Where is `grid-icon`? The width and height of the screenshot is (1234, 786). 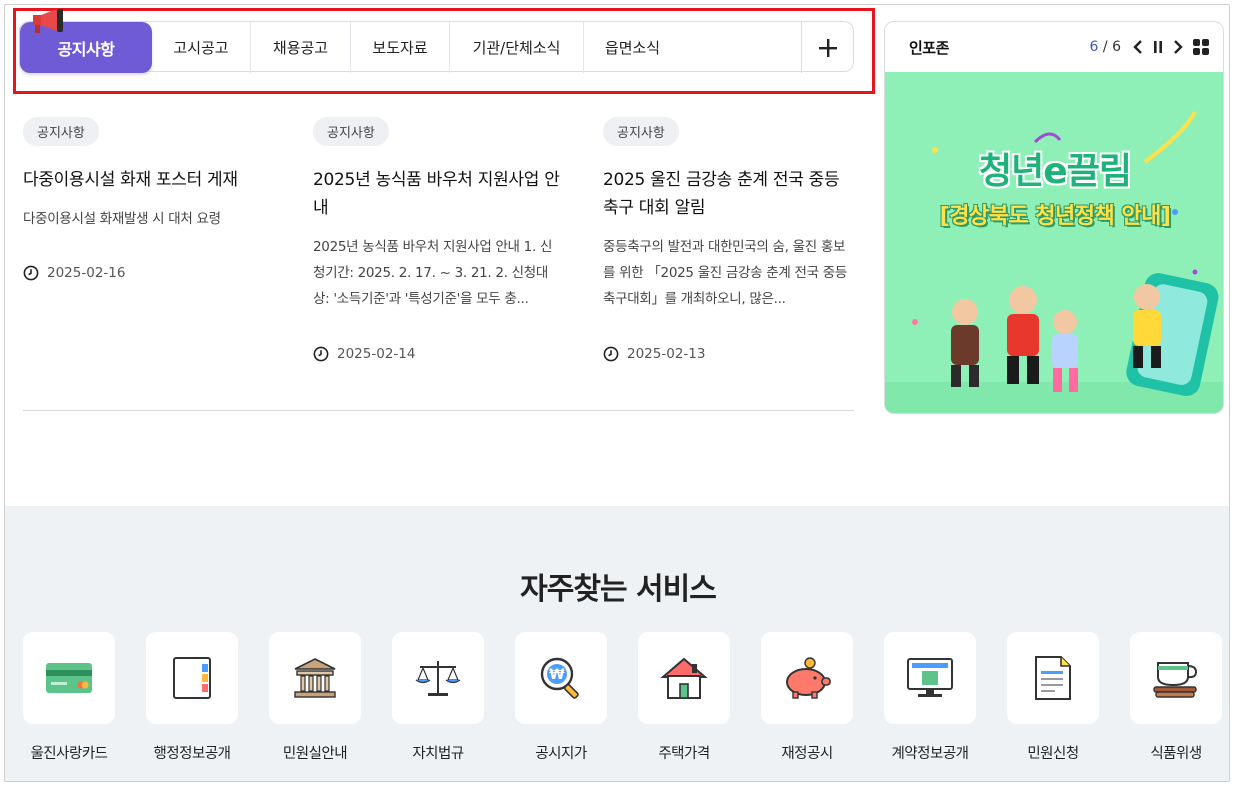 grid-icon is located at coordinates (1201, 47).